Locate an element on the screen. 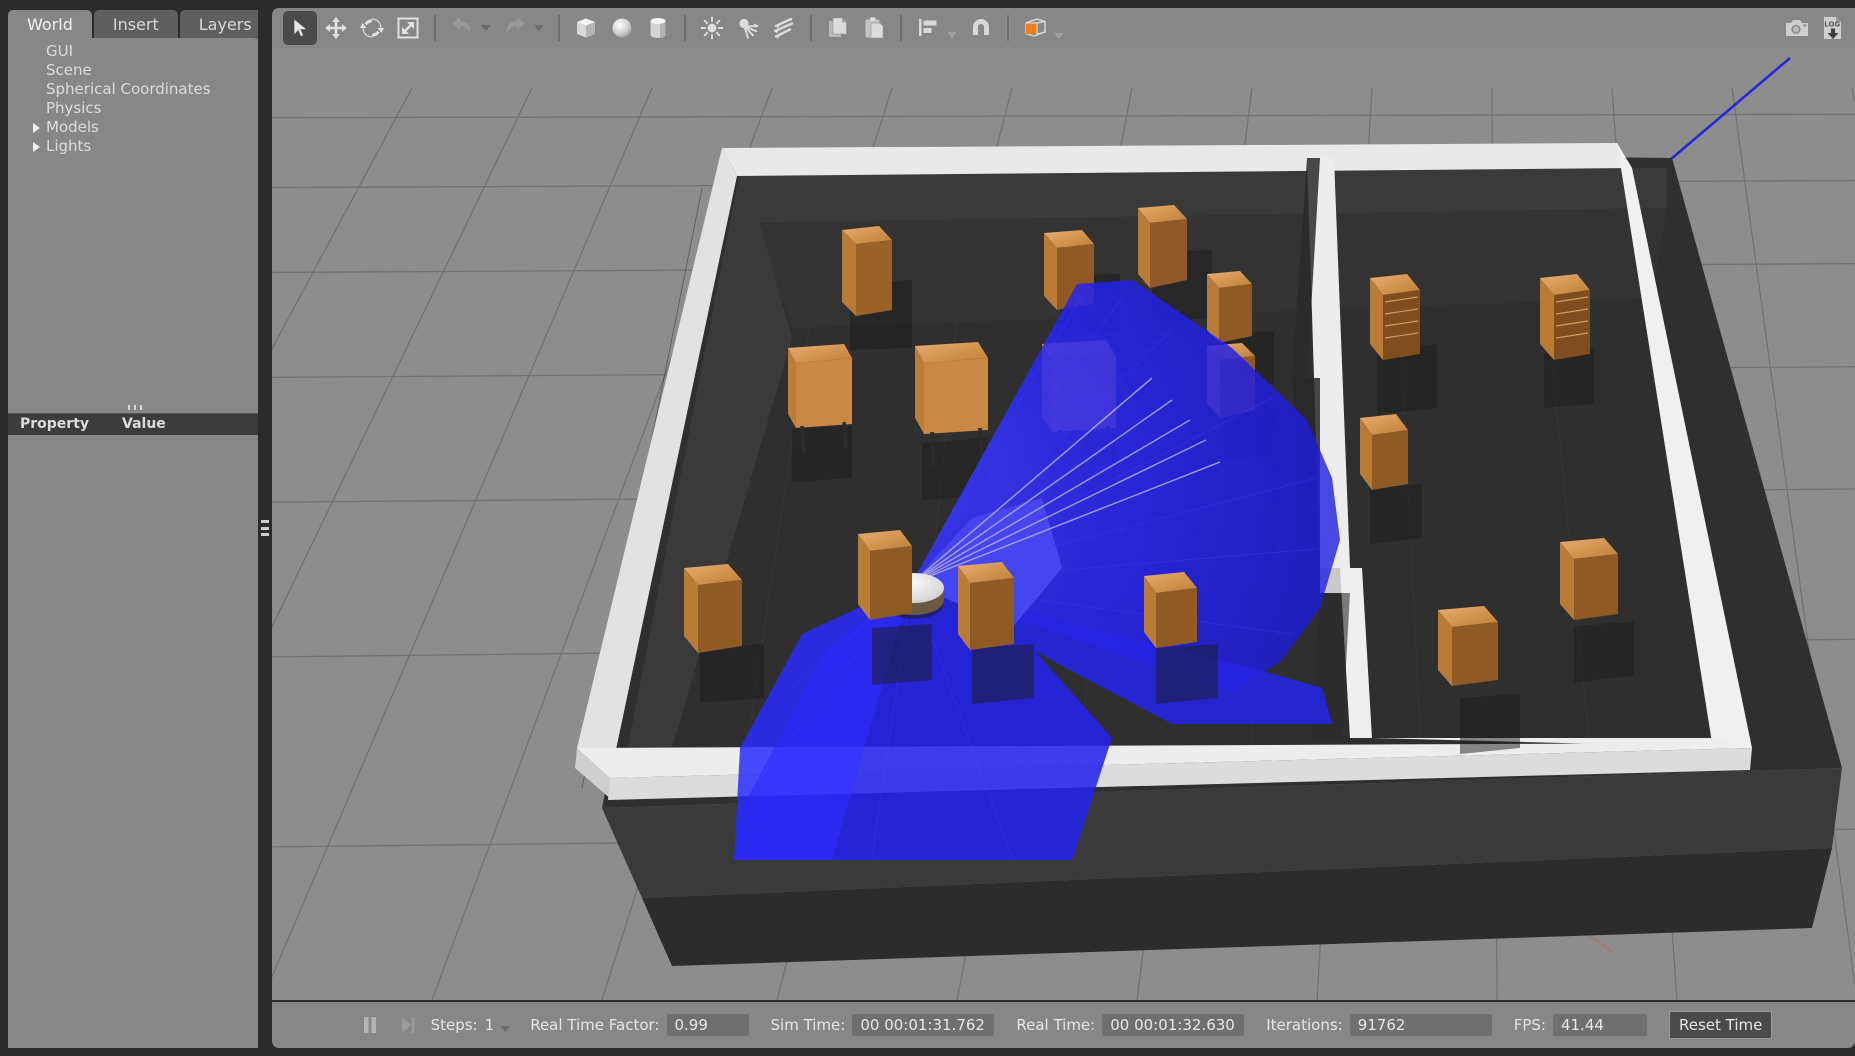 The height and width of the screenshot is (1056, 1855). snap-button is located at coordinates (981, 28).